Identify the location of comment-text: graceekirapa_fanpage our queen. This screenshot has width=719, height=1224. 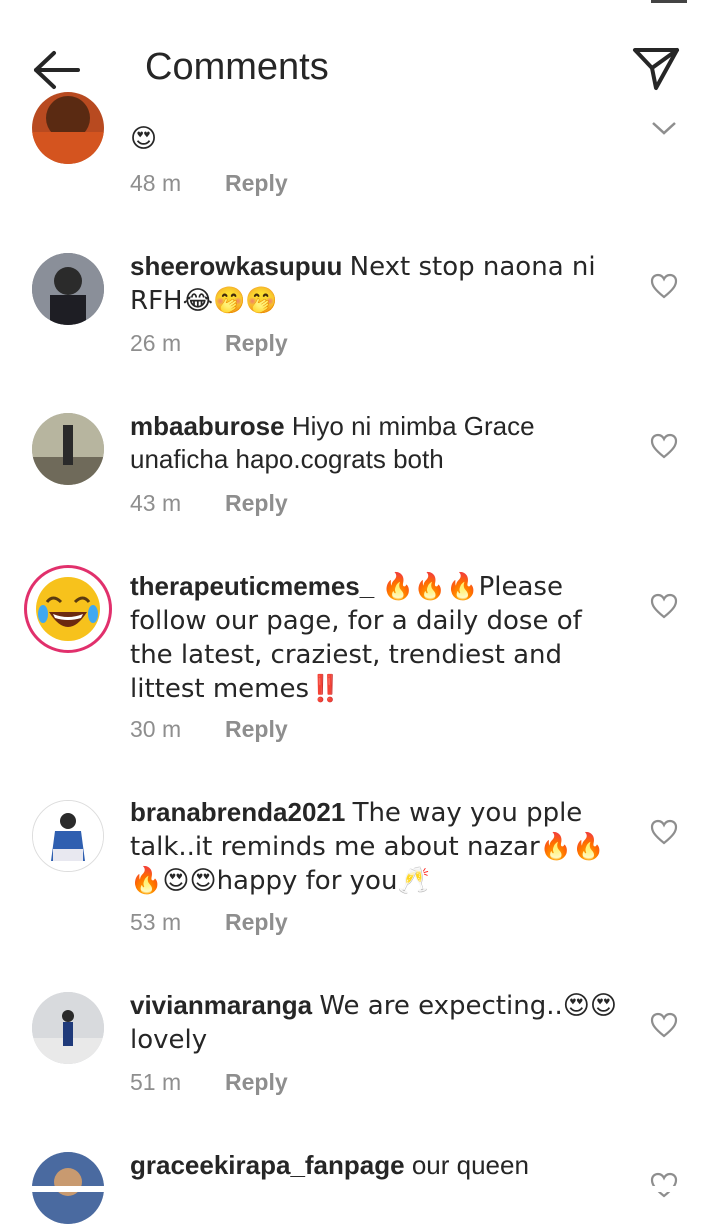
(375, 1165).